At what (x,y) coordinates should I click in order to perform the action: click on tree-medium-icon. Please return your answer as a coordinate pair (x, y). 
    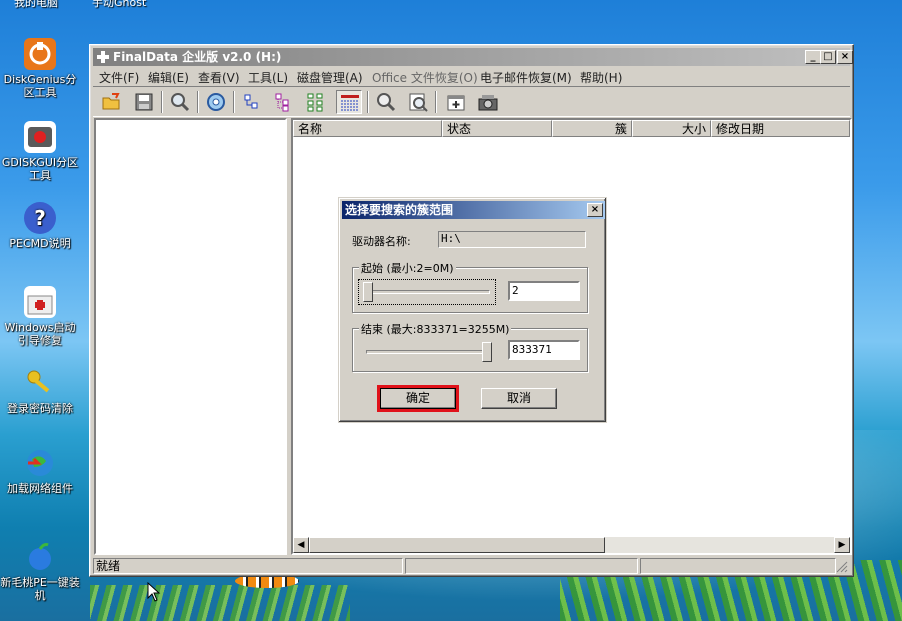
    Looking at the image, I should click on (282, 102).